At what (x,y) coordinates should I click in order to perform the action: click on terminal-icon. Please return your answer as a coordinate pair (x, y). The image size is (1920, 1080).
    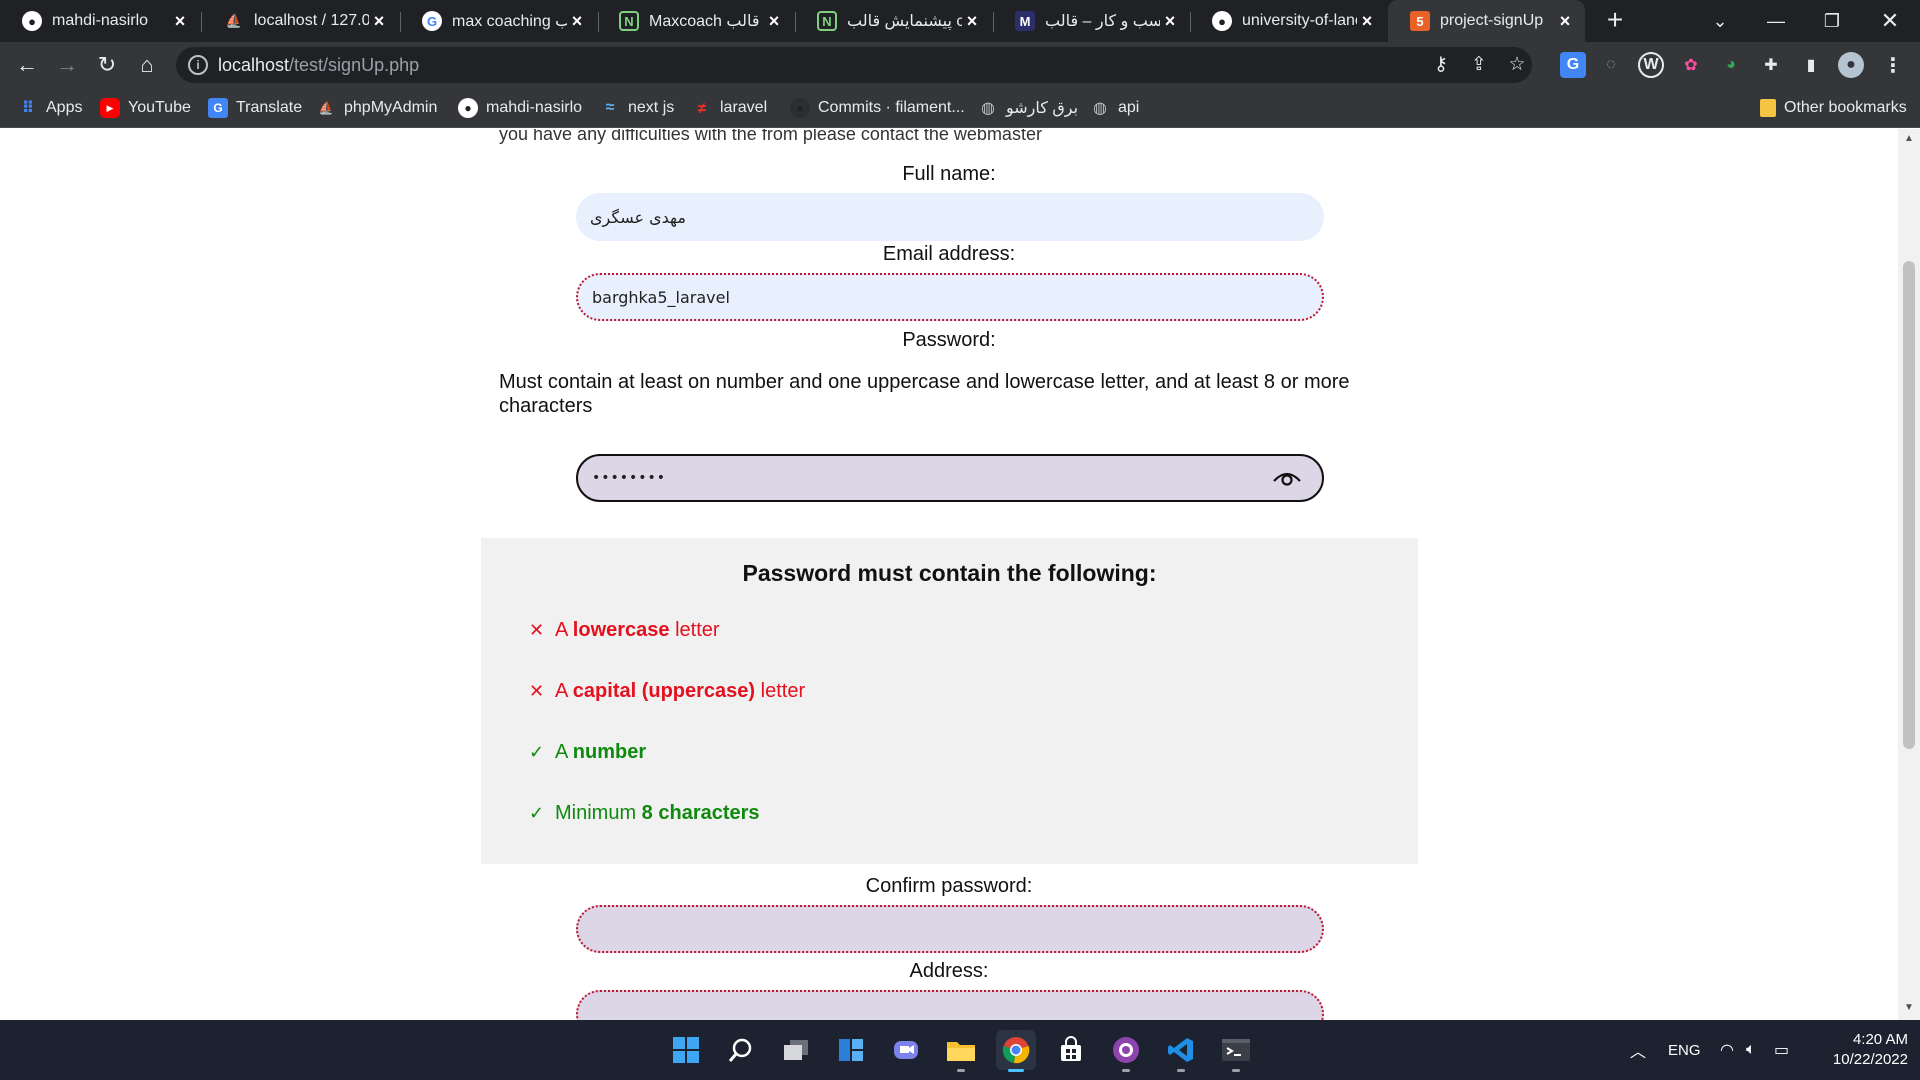
    Looking at the image, I should click on (1236, 1051).